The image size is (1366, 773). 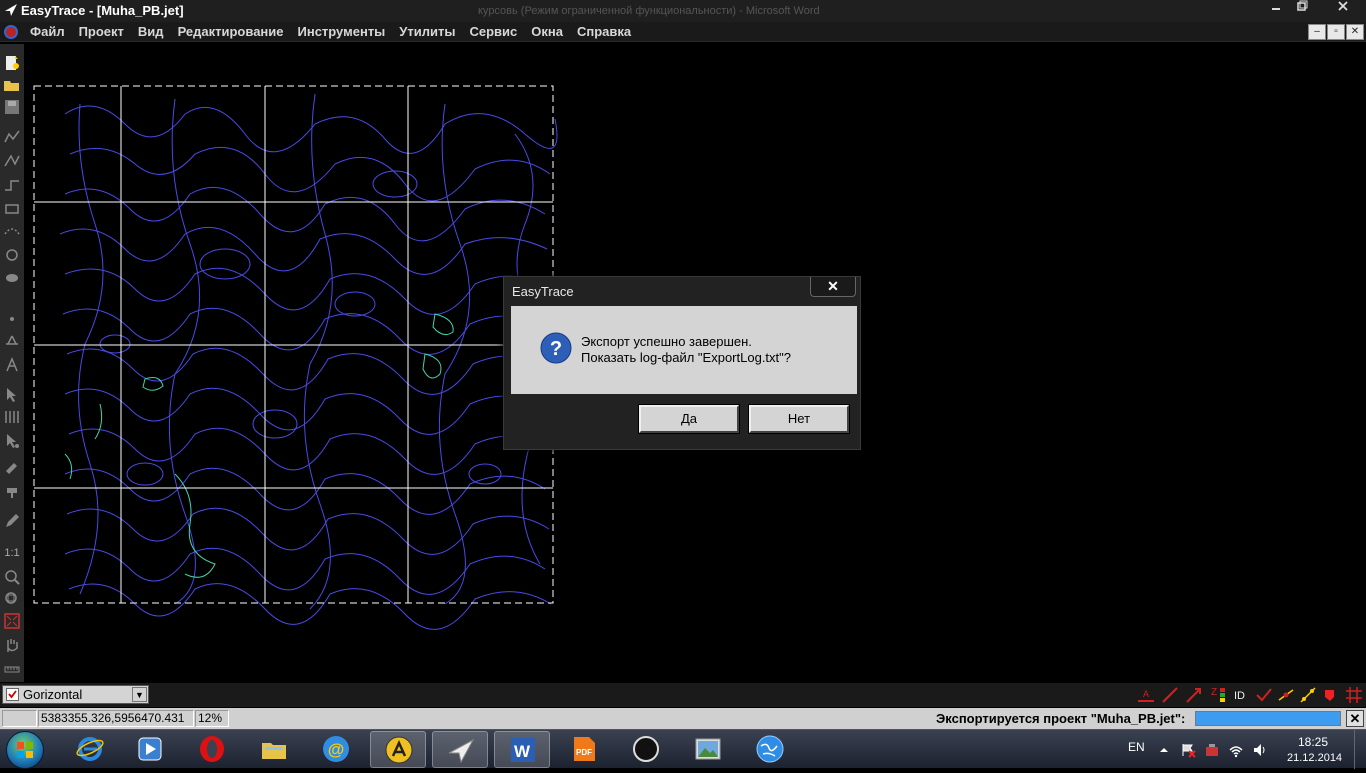 I want to click on taskbar-pdf-viewer: PDF, so click(x=584, y=749).